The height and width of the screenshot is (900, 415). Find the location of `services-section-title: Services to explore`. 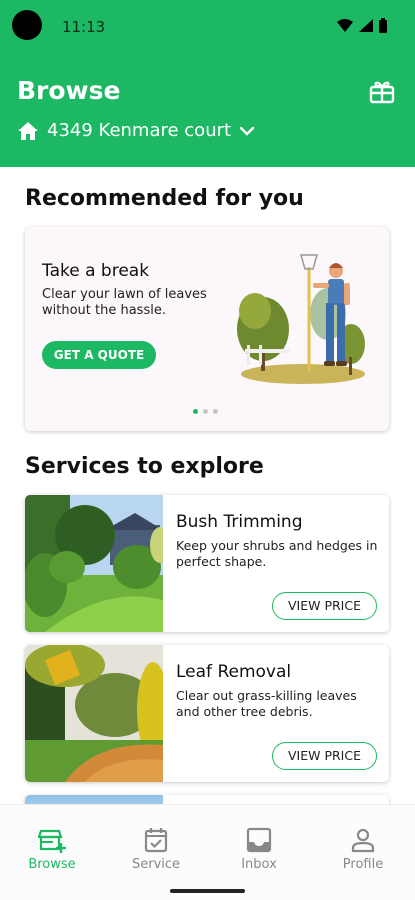

services-section-title: Services to explore is located at coordinates (144, 466).